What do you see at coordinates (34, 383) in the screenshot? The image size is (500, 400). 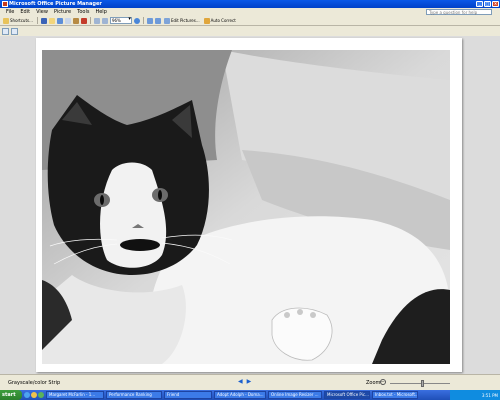 I see `status-info: Grayscale/color Strip` at bounding box center [34, 383].